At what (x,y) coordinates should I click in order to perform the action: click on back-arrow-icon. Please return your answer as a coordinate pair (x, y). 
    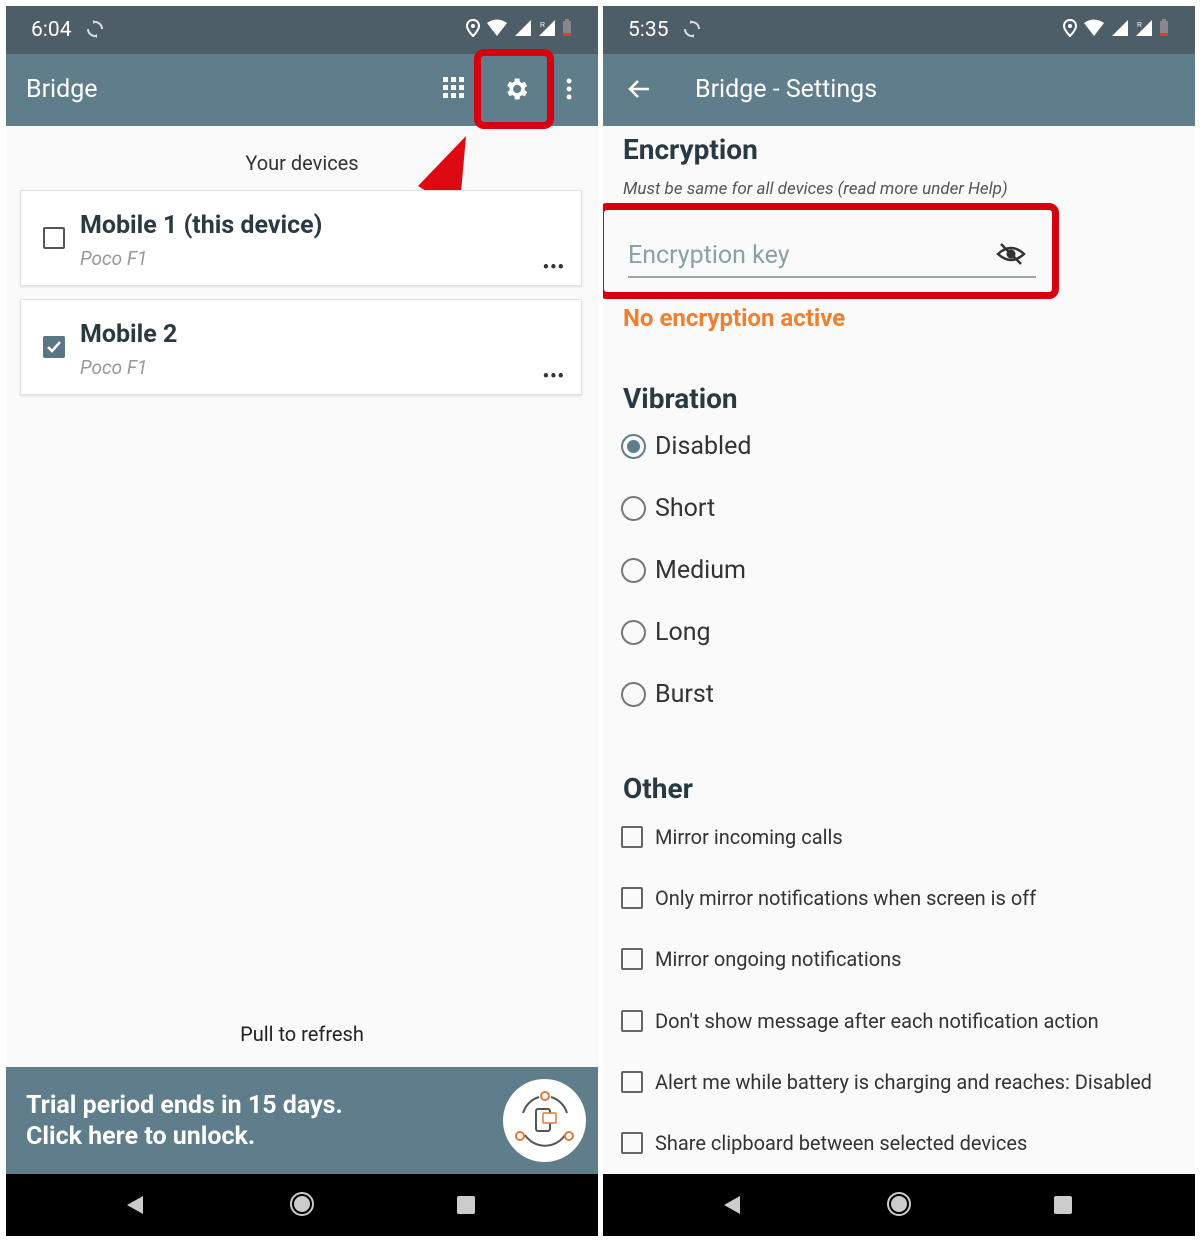
    Looking at the image, I should click on (639, 91).